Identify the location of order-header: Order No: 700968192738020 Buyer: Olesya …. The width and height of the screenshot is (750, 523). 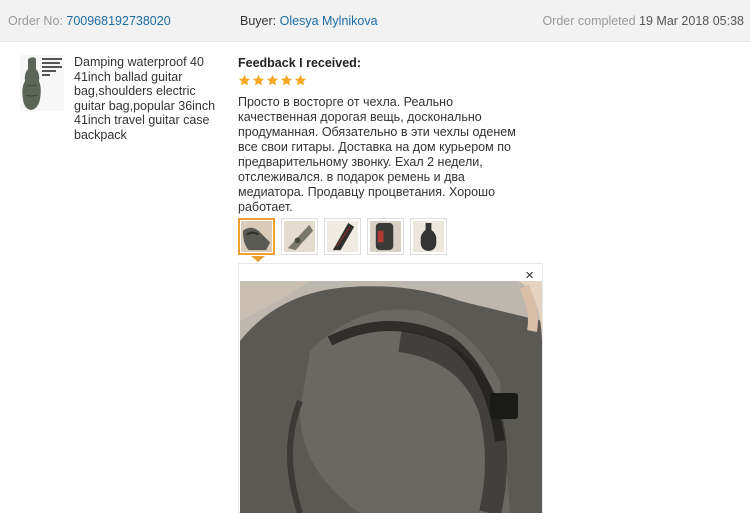
(375, 21).